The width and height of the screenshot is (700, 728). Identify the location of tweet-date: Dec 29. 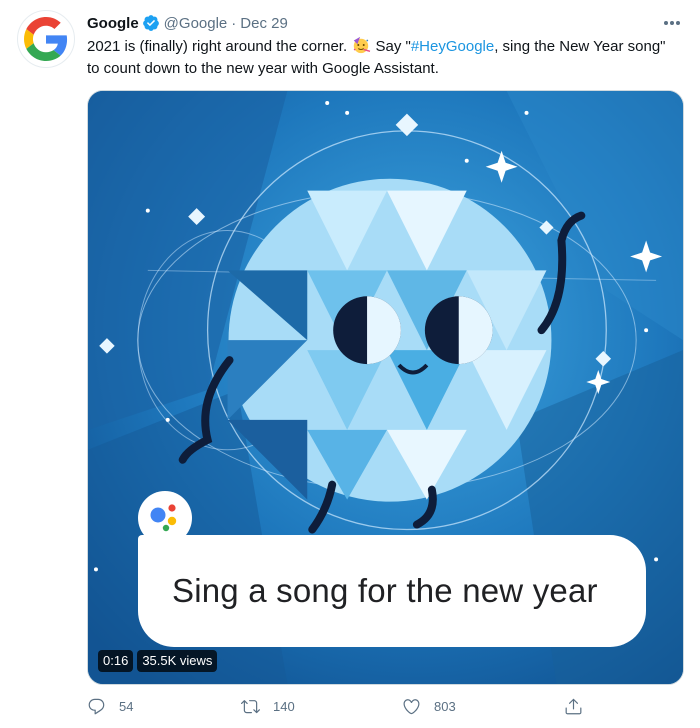
(264, 23).